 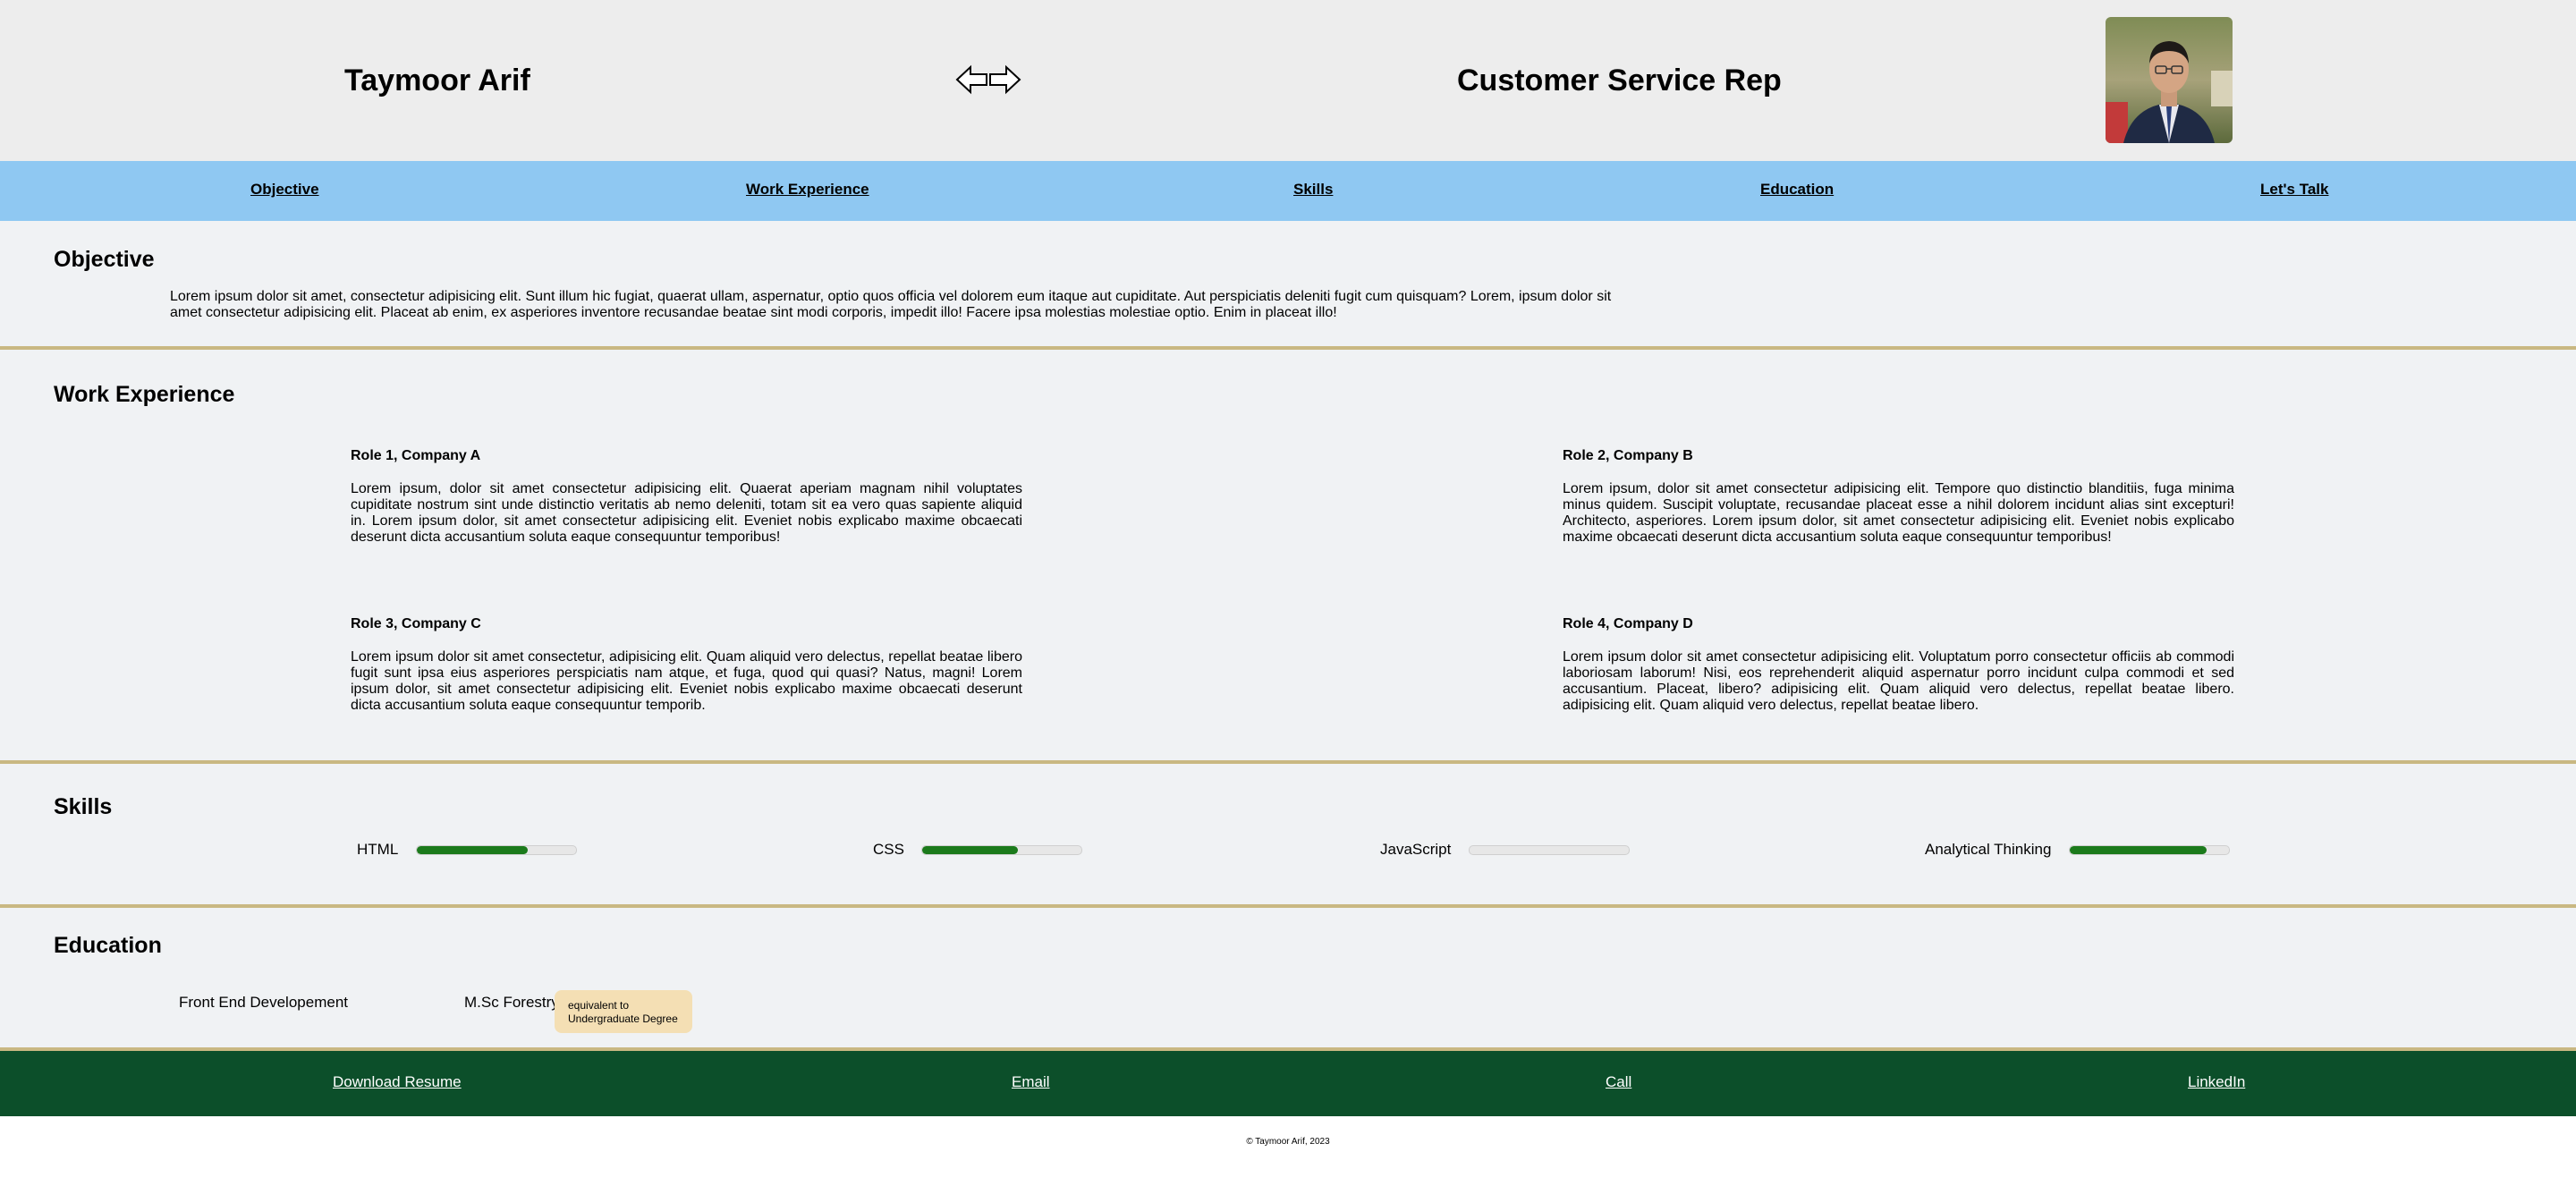 I want to click on skill-label: Analytical Thinking, so click(x=1988, y=849).